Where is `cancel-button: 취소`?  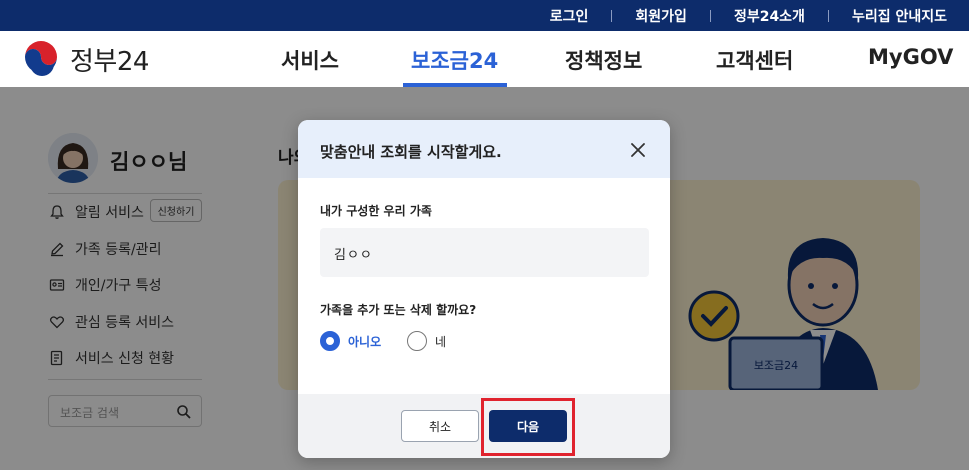 cancel-button: 취소 is located at coordinates (440, 426).